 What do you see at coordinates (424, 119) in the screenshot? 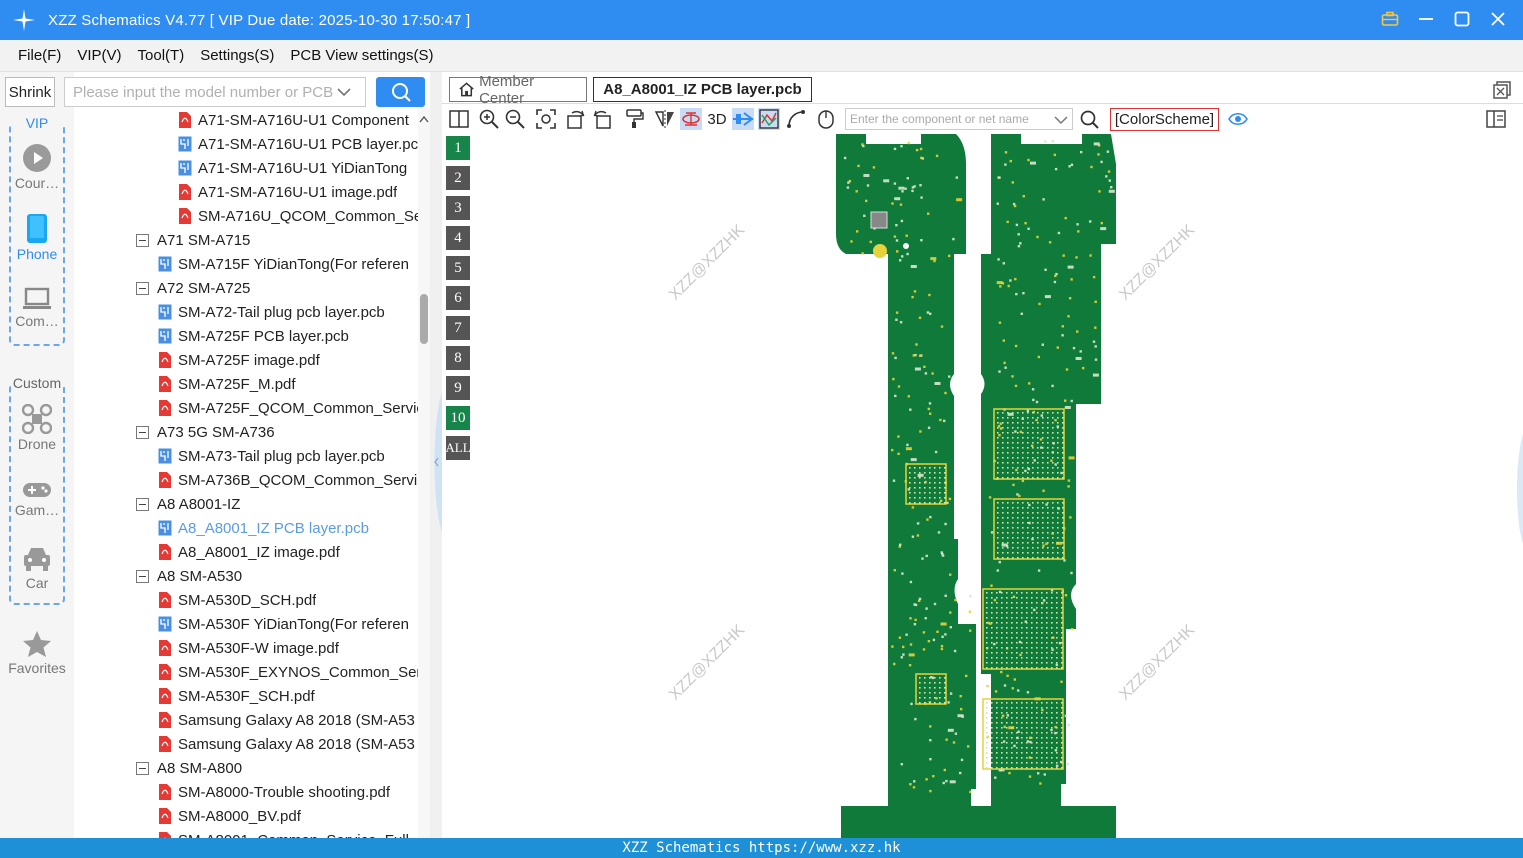
I see `scroll-up-icon` at bounding box center [424, 119].